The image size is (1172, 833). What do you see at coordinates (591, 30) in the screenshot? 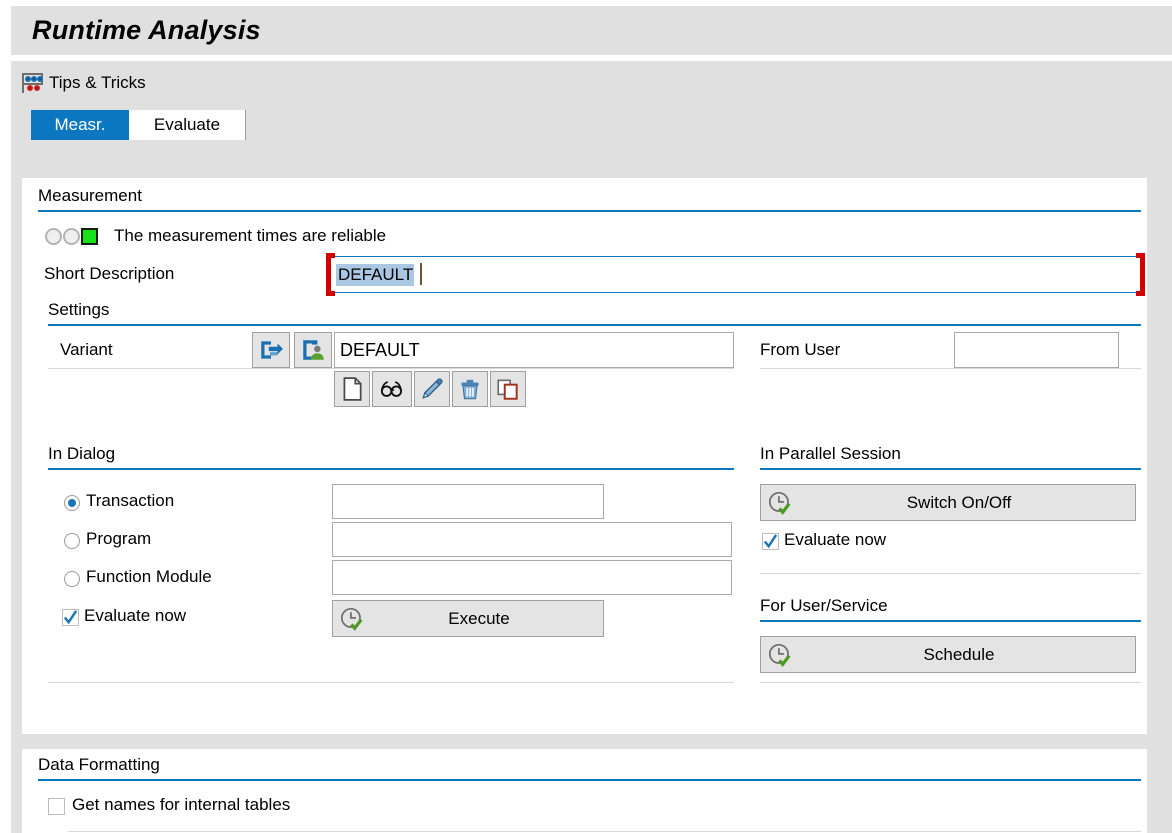
I see `title-bar: Runtime Analysis` at bounding box center [591, 30].